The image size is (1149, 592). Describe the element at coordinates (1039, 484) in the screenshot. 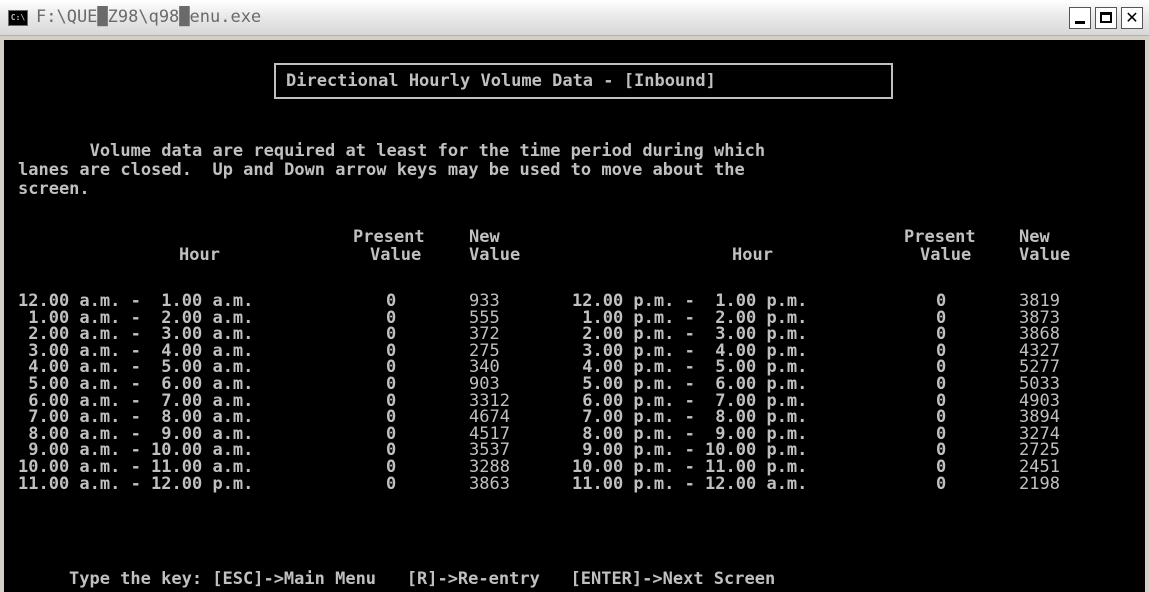

I see `right-new-value-input: 2198` at that location.